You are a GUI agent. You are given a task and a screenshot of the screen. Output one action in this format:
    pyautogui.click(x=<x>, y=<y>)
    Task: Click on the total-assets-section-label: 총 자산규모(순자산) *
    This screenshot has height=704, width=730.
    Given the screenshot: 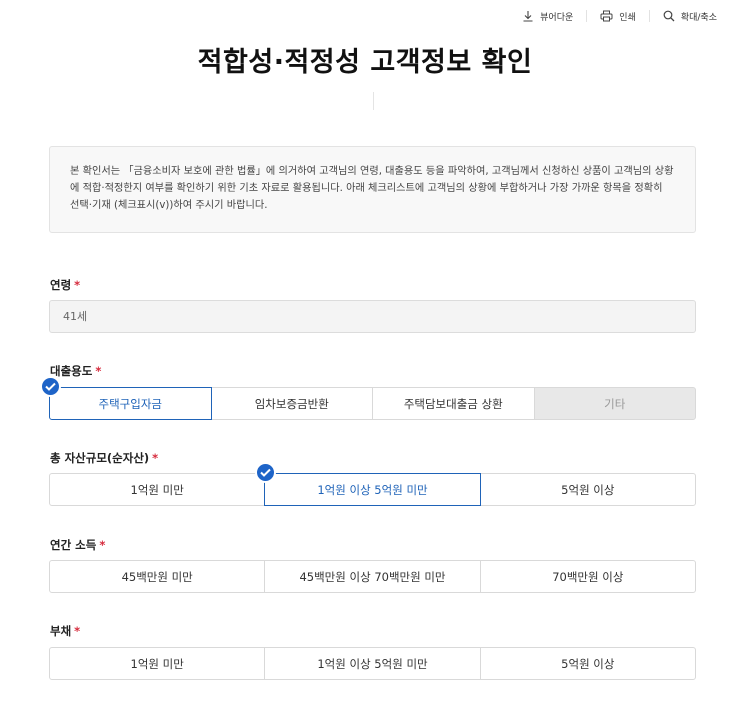 What is the action you would take?
    pyautogui.click(x=104, y=458)
    